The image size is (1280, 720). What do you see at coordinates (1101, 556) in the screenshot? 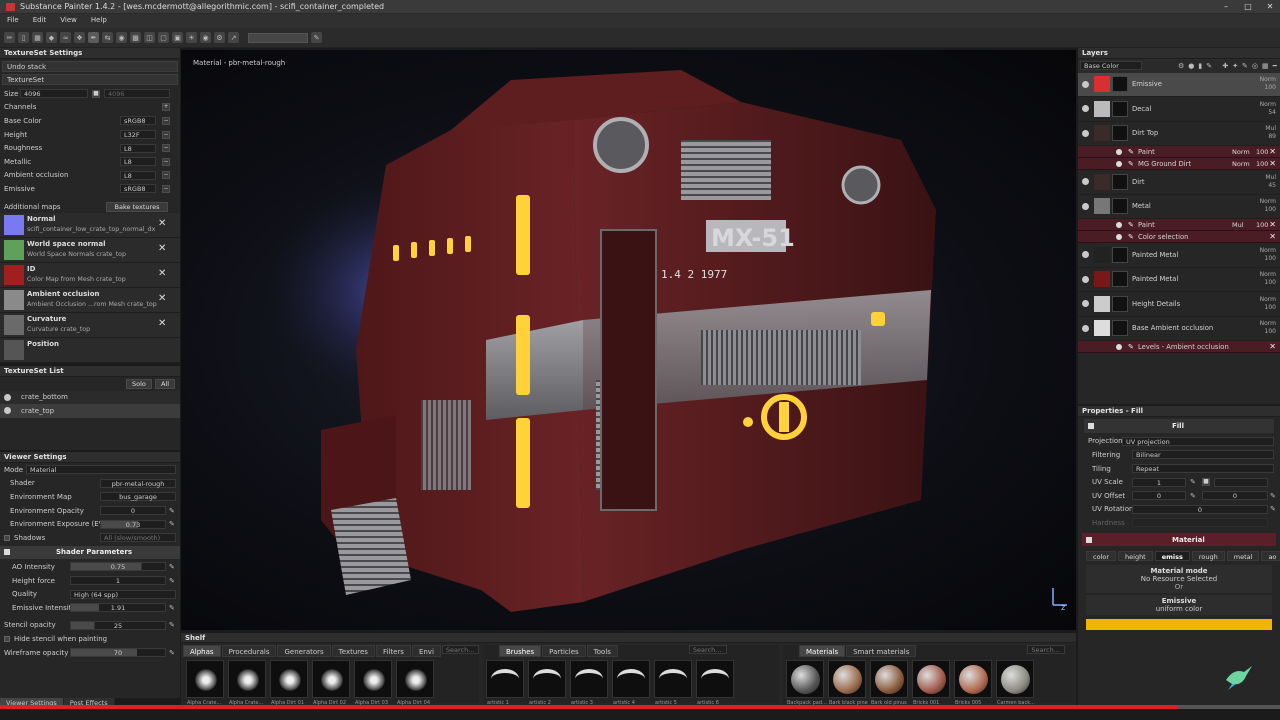
I see `channel-tab-color: color` at bounding box center [1101, 556].